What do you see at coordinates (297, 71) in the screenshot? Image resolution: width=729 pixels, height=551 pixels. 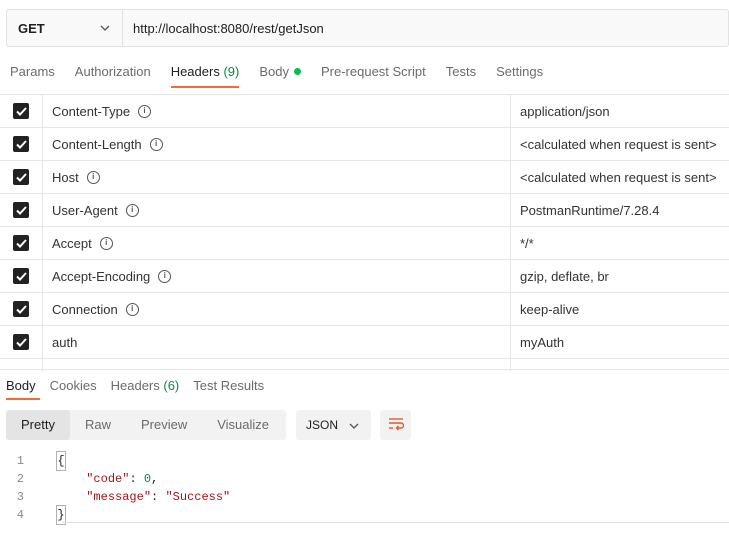 I see `status-dot-icon` at bounding box center [297, 71].